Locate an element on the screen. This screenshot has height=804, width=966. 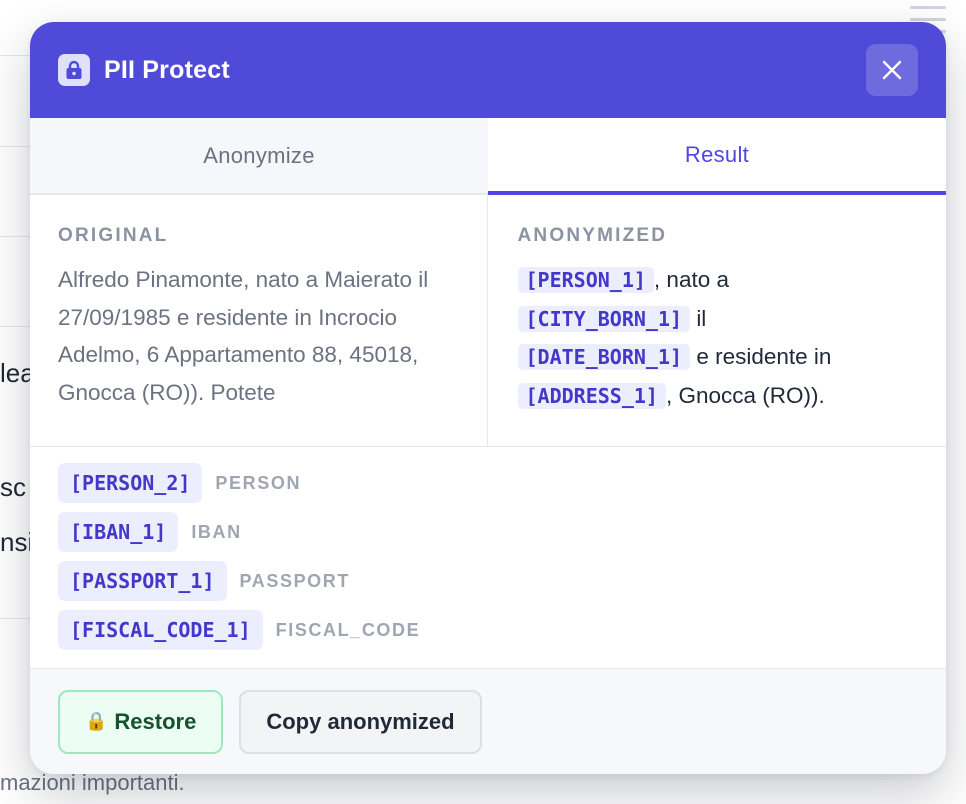
list-item: [PASSPORT_1] PASSPORT is located at coordinates (488, 581).